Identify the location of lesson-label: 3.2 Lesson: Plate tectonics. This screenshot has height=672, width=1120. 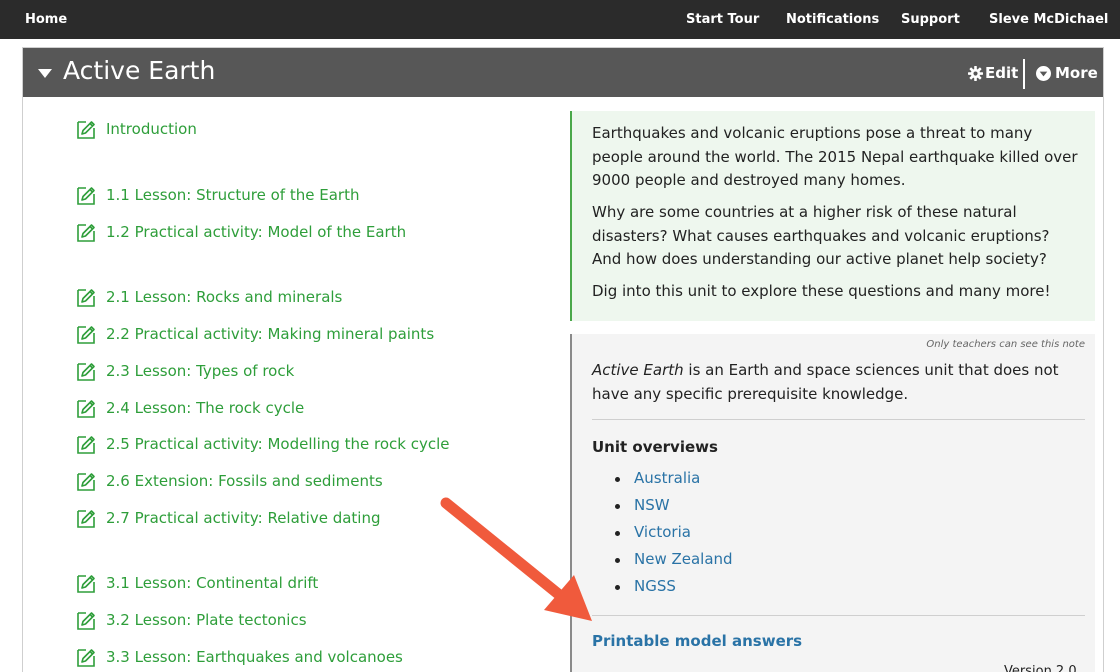
(206, 620).